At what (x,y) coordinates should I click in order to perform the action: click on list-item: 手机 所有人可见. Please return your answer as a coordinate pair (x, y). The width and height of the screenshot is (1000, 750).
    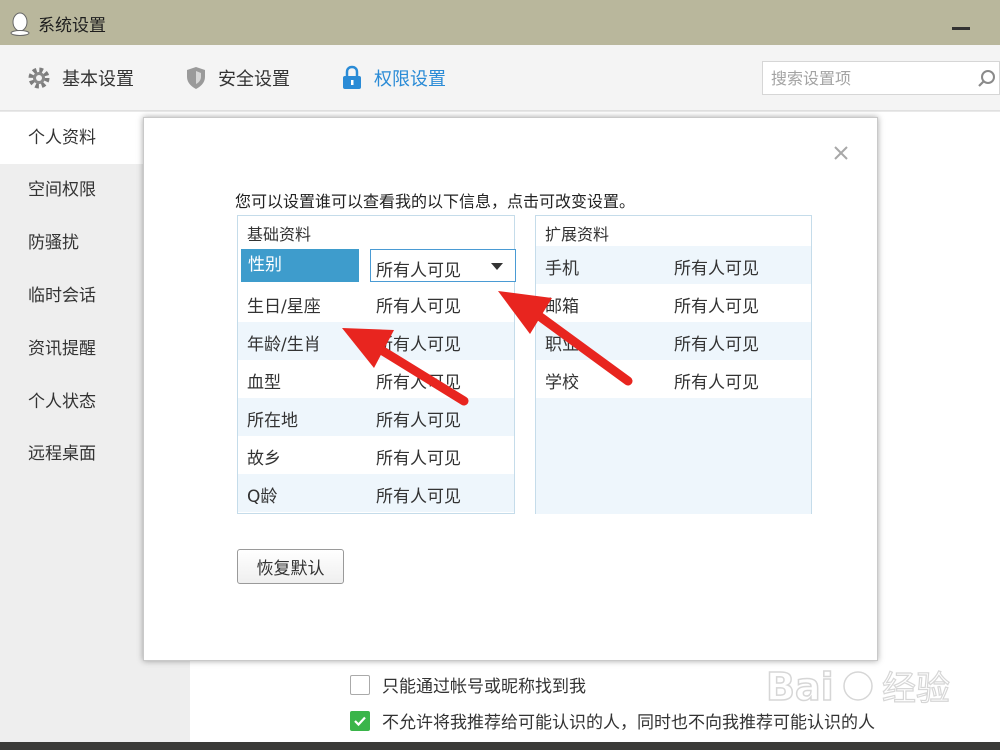
    Looking at the image, I should click on (673, 265).